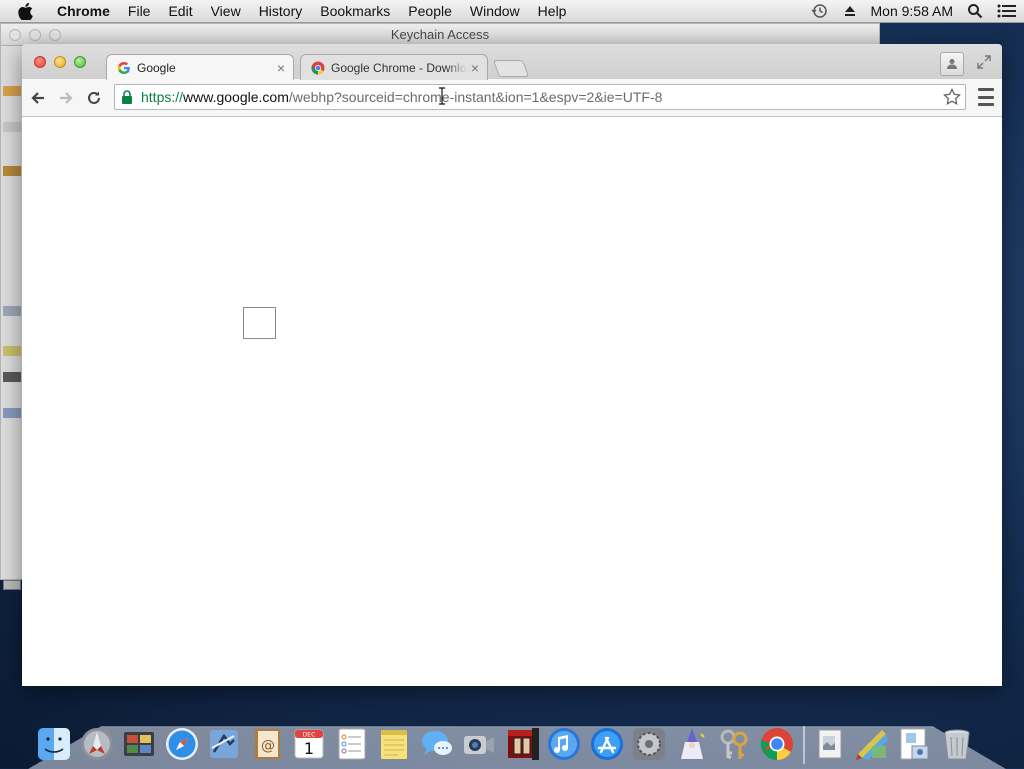 Image resolution: width=1024 pixels, height=769 pixels. I want to click on time-machine-icon, so click(820, 11).